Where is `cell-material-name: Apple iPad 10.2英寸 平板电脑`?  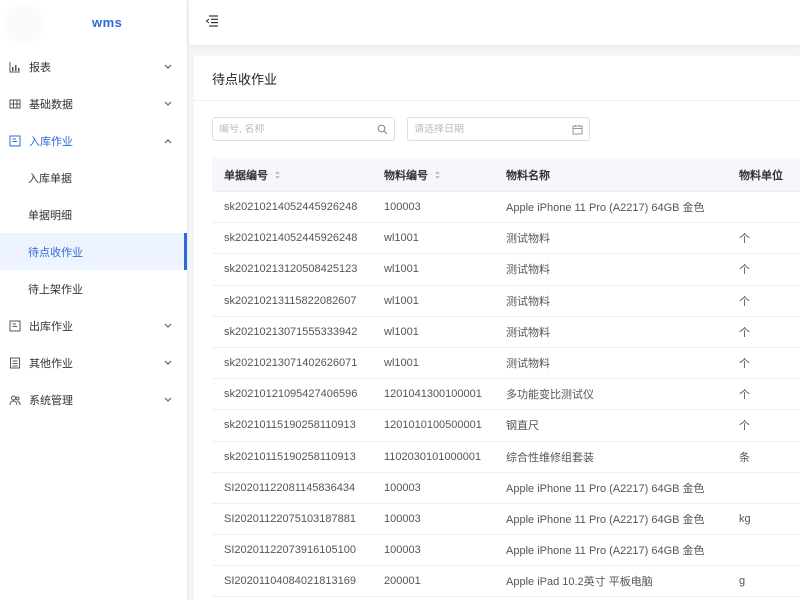
cell-material-name: Apple iPad 10.2英寸 平板电脑 is located at coordinates (579, 582).